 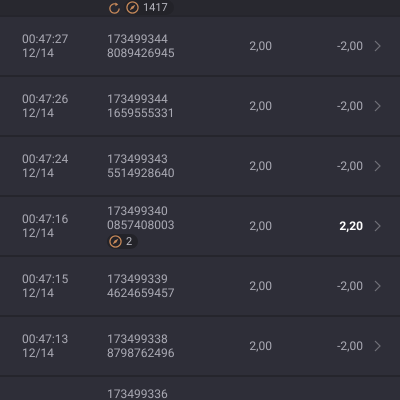 What do you see at coordinates (200, 46) in the screenshot?
I see `transaction-row: 00:47:27 12/14 173499344 8089426945 2,00 -2,00` at bounding box center [200, 46].